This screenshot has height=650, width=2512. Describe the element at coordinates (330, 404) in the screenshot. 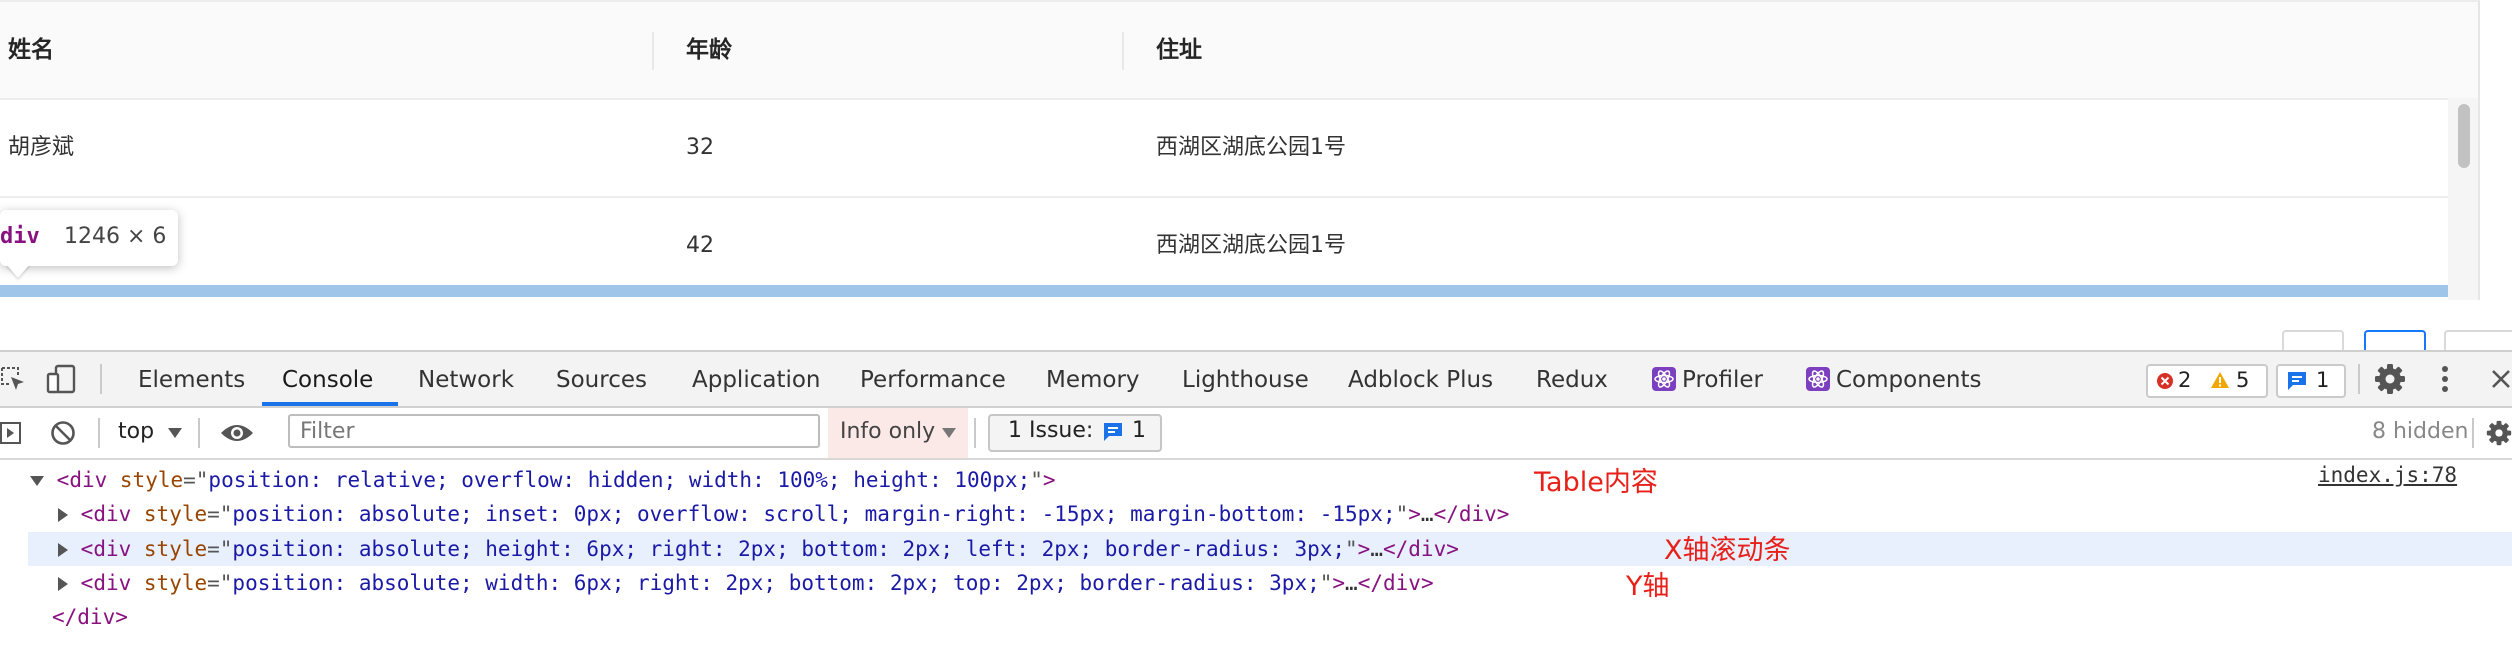

I see `active-tab-indicator` at that location.